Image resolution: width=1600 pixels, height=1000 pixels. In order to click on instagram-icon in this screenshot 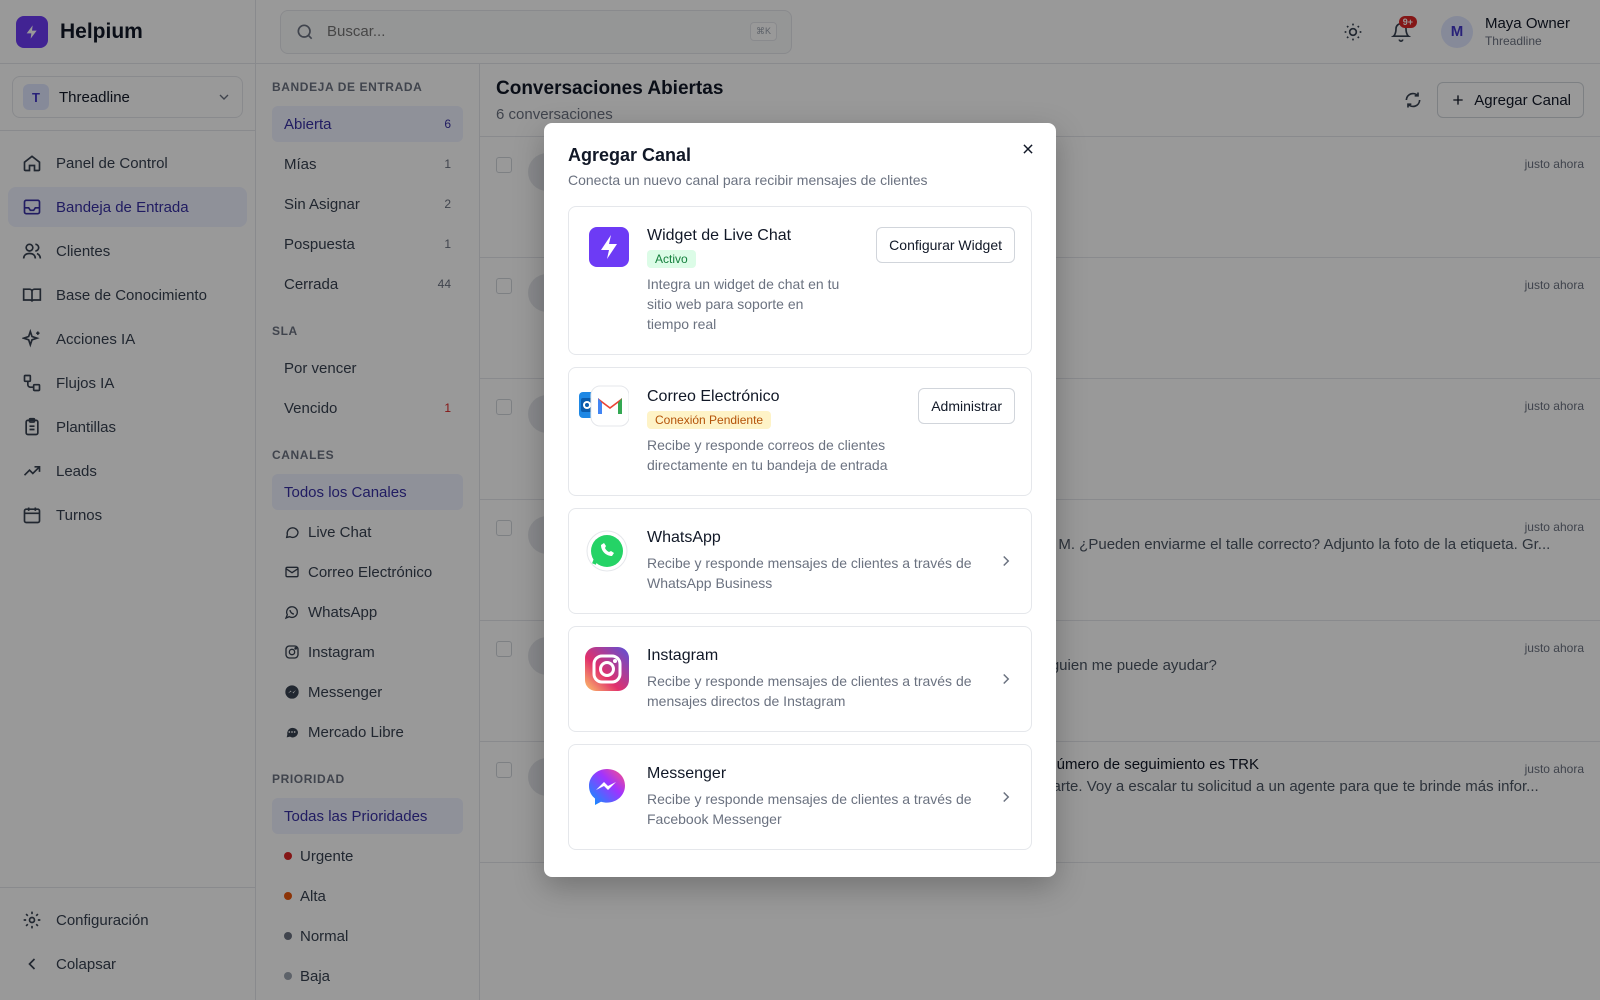, I will do `click(609, 679)`.